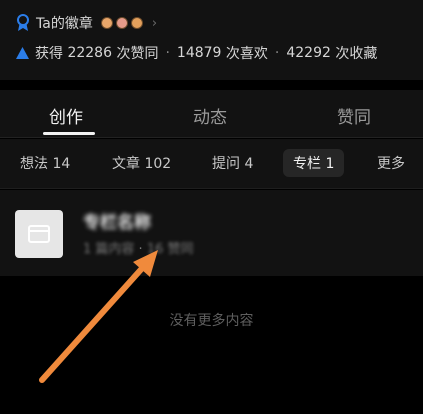 This screenshot has width=423, height=414. What do you see at coordinates (211, 321) in the screenshot?
I see `no-more-content-text: 没有更多内容` at bounding box center [211, 321].